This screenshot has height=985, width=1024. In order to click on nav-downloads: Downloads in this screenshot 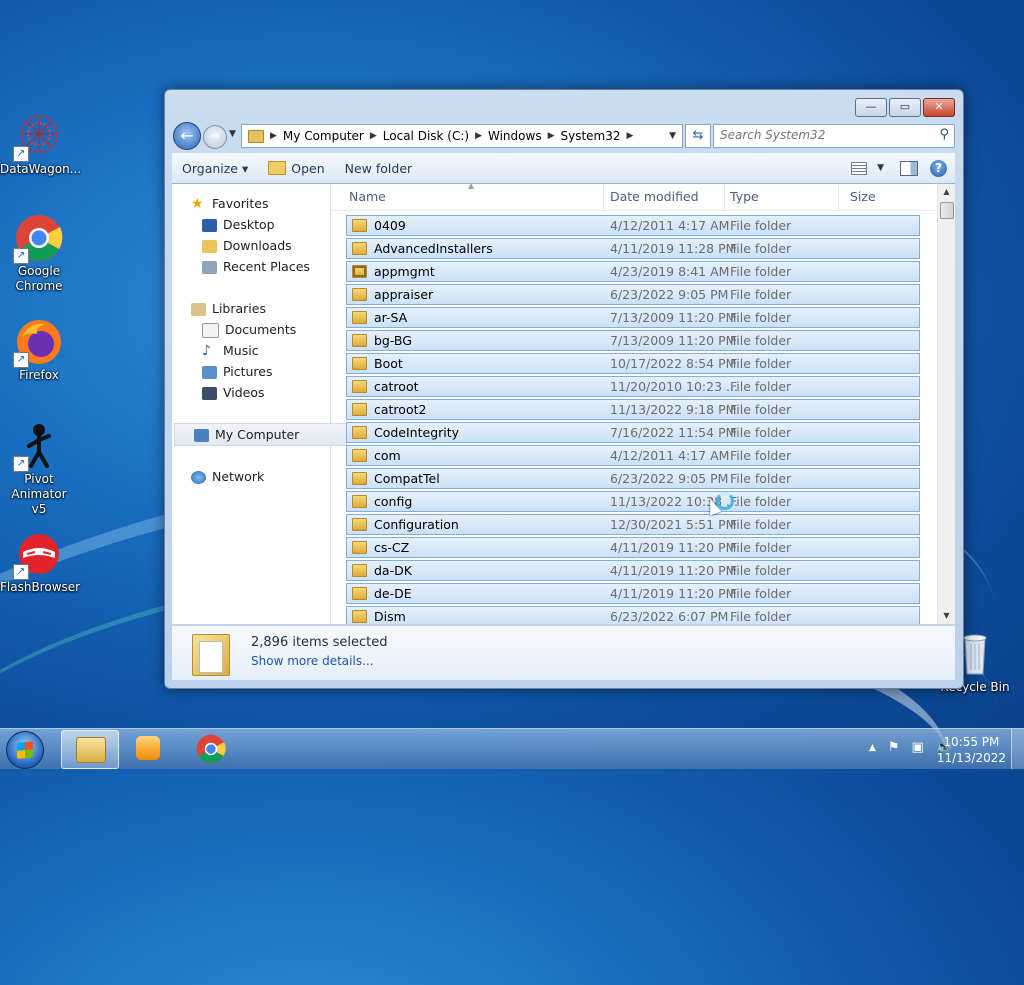, I will do `click(265, 245)`.